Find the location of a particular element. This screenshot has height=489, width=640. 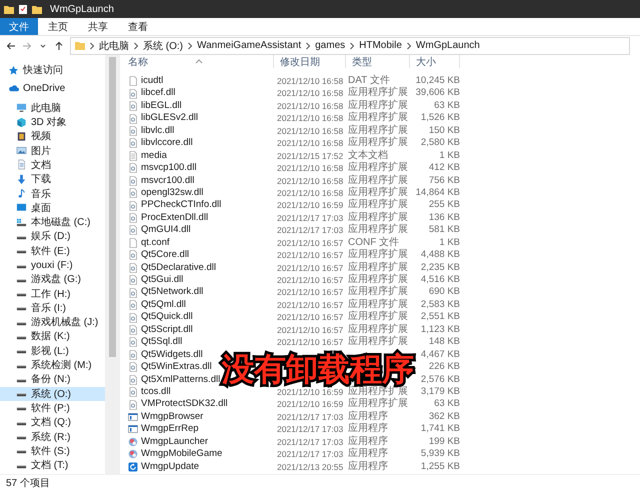

sidebar-item: 数据 (K:) is located at coordinates (52, 336).